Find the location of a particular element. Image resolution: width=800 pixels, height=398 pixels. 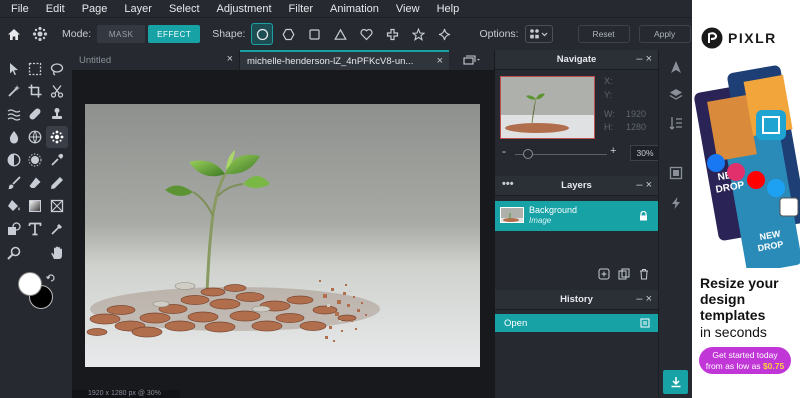

fullscreen-button is located at coordinates (676, 173).